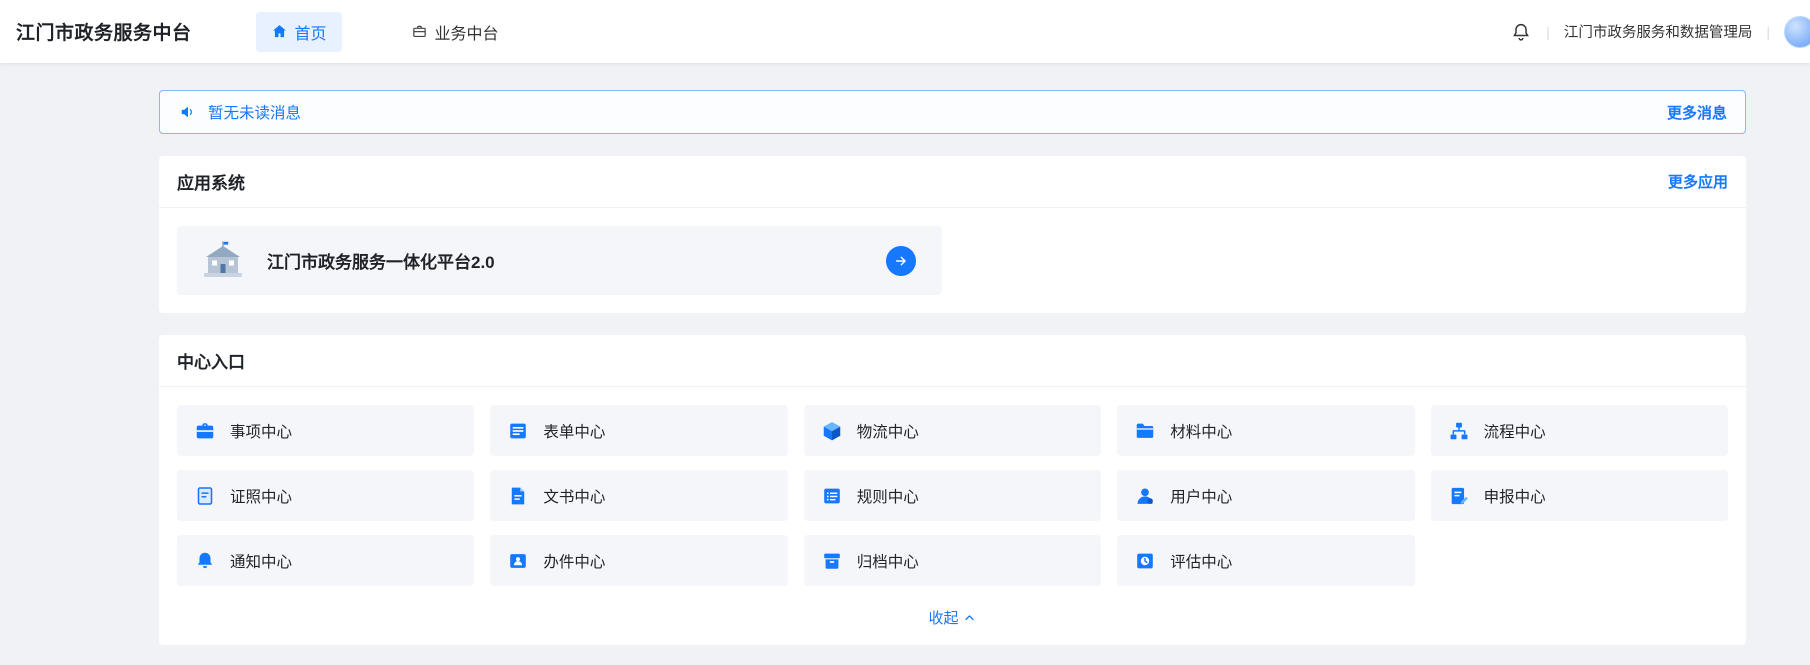 This screenshot has width=1810, height=665. I want to click on center-item: 流程中心, so click(1579, 430).